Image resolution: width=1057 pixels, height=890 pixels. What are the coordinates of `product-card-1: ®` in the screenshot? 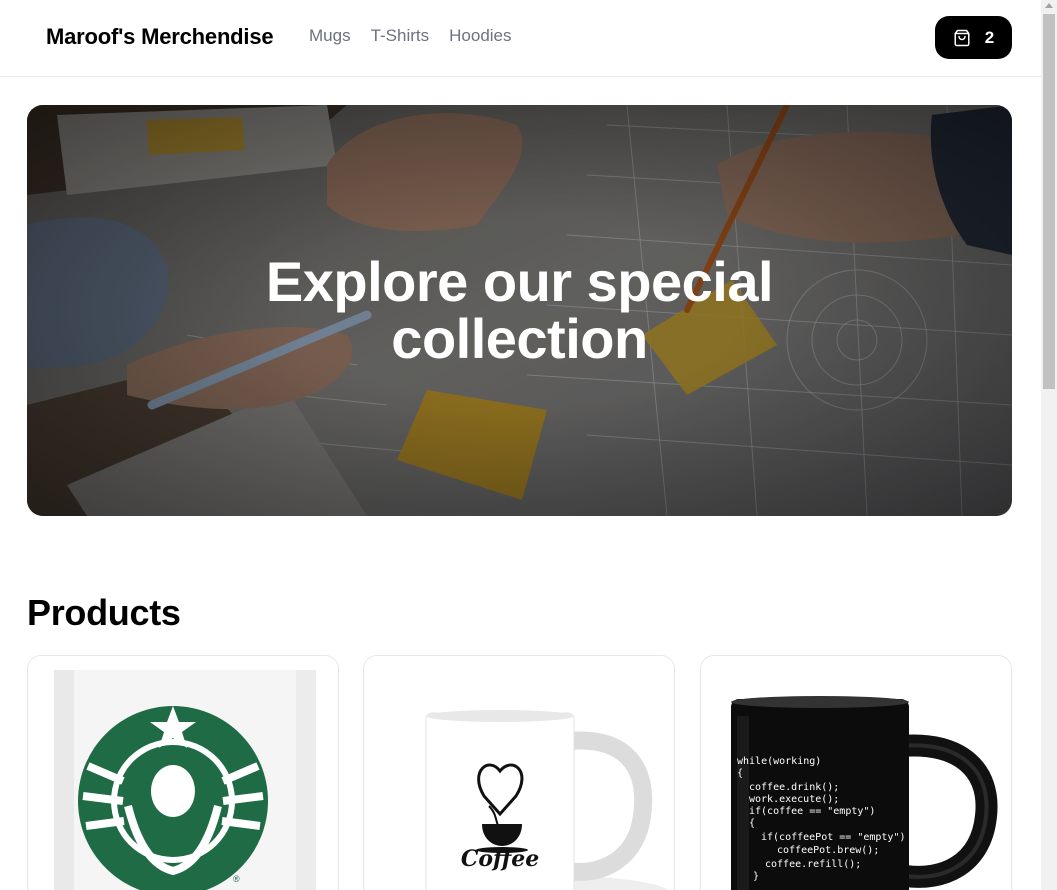 It's located at (183, 772).